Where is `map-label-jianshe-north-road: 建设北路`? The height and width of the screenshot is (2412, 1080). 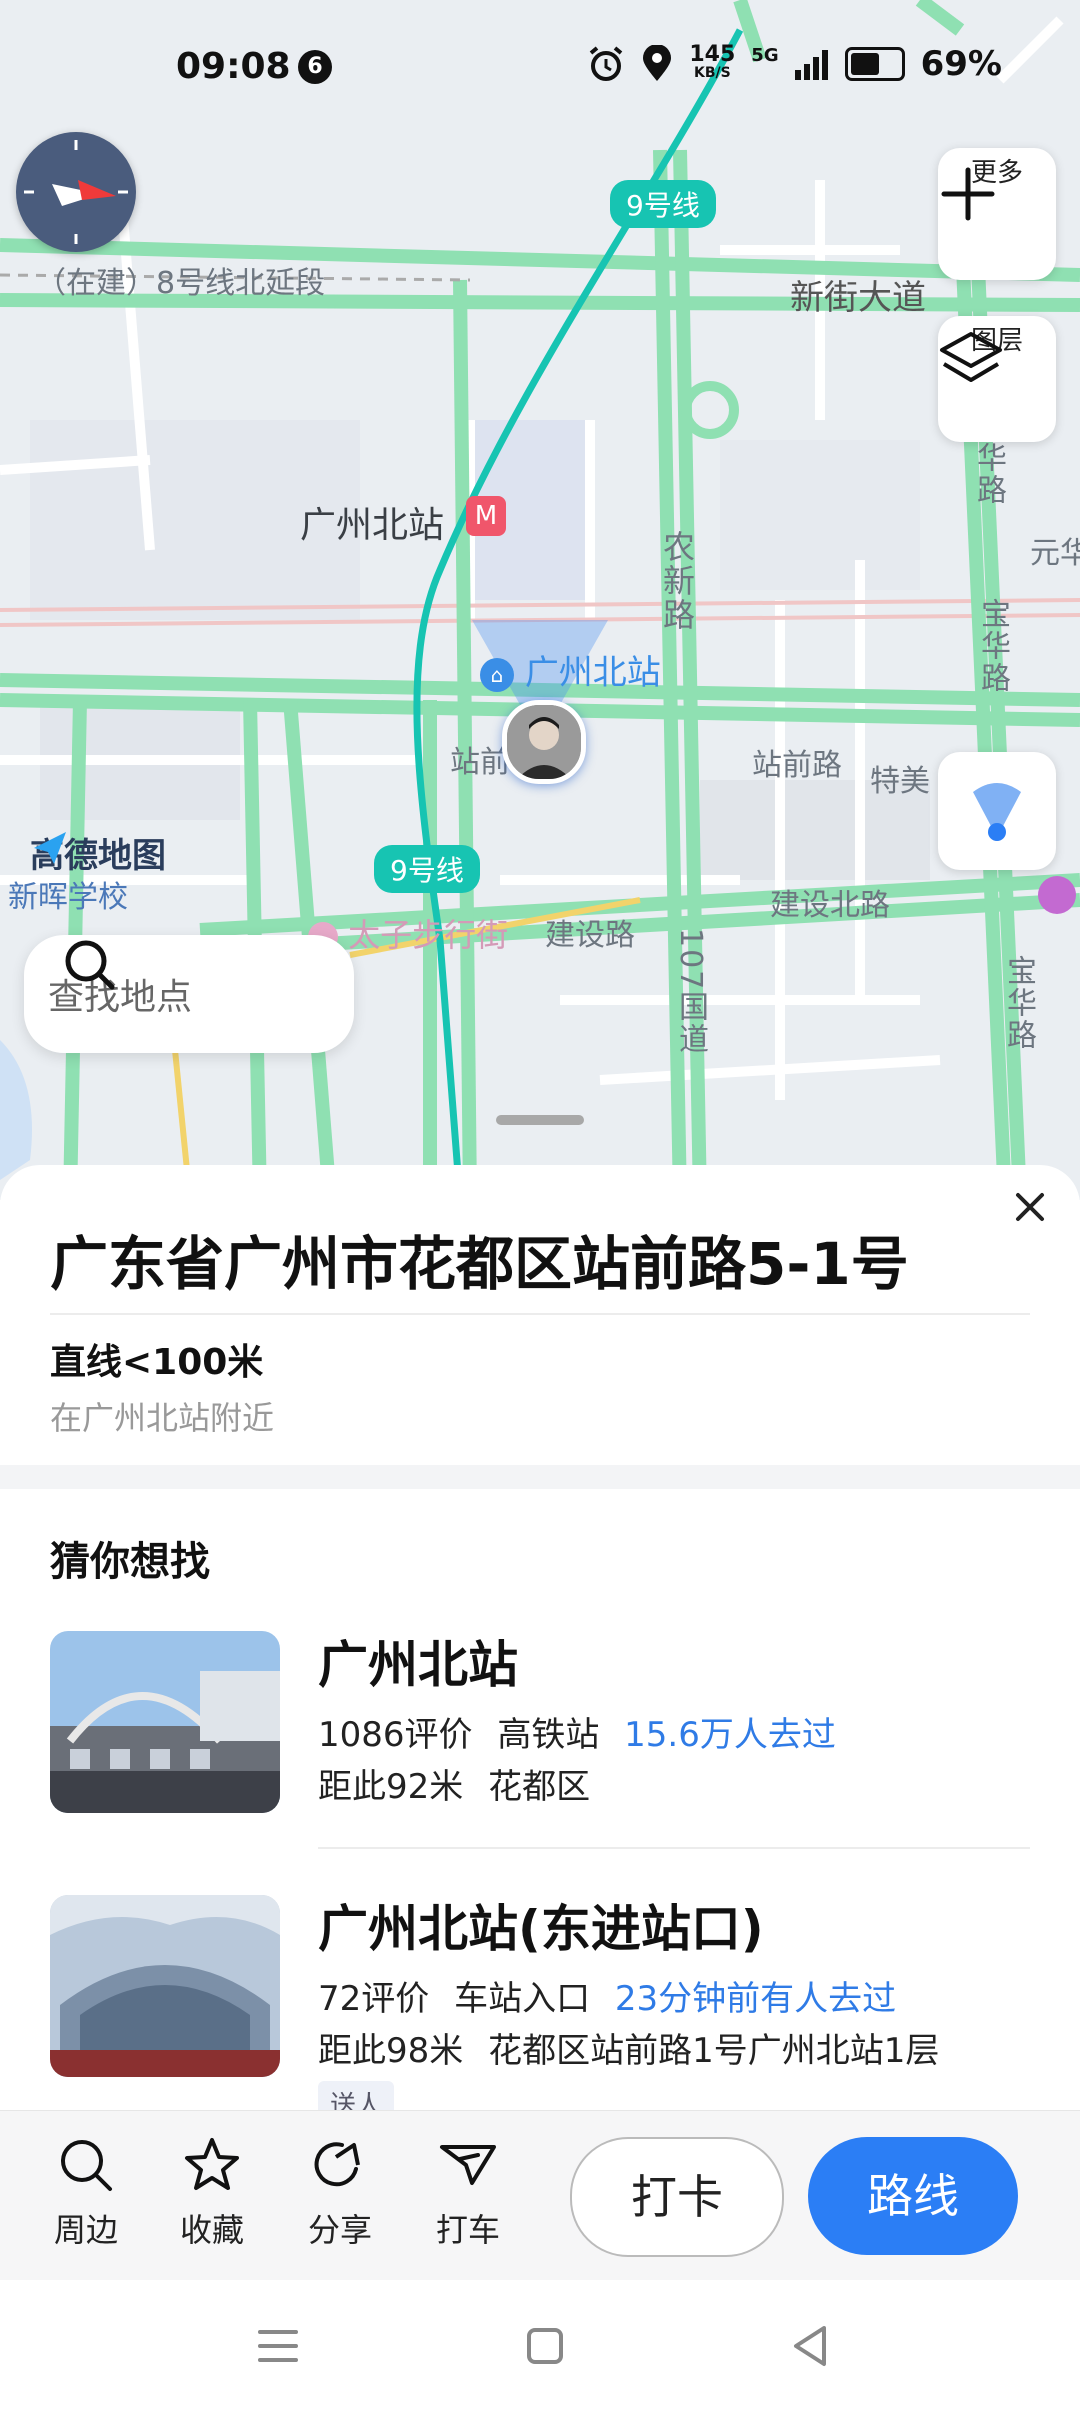
map-label-jianshe-north-road: 建设北路 is located at coordinates (830, 905).